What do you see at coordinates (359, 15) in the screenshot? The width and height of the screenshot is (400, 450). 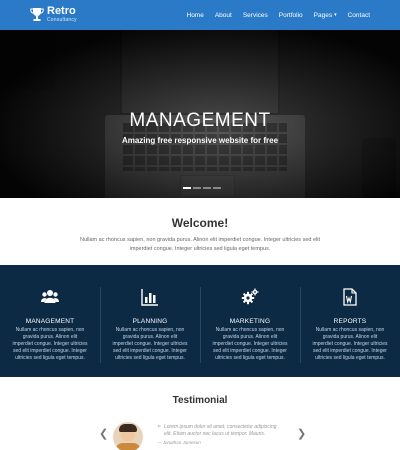 I see `nav-item-contact: Contact` at bounding box center [359, 15].